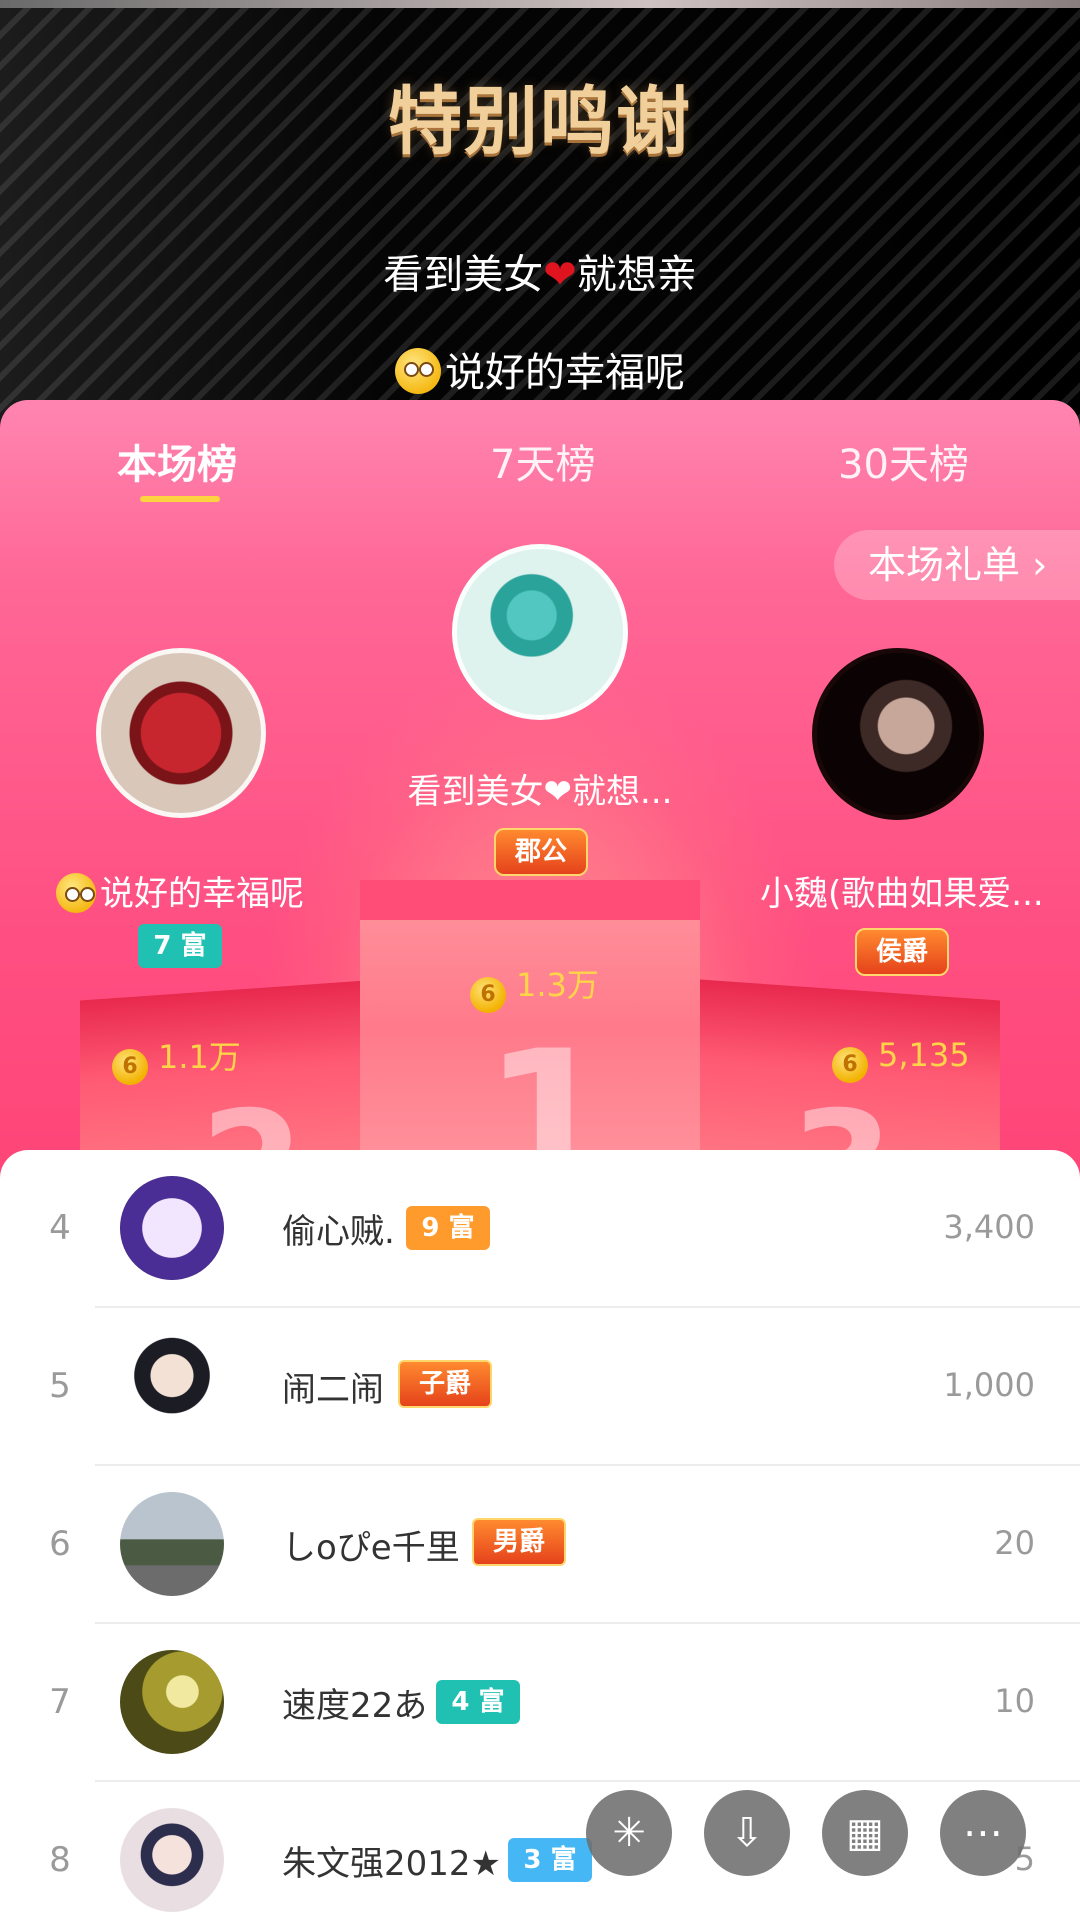  What do you see at coordinates (60, 1702) in the screenshot?
I see `rank-number: 7` at bounding box center [60, 1702].